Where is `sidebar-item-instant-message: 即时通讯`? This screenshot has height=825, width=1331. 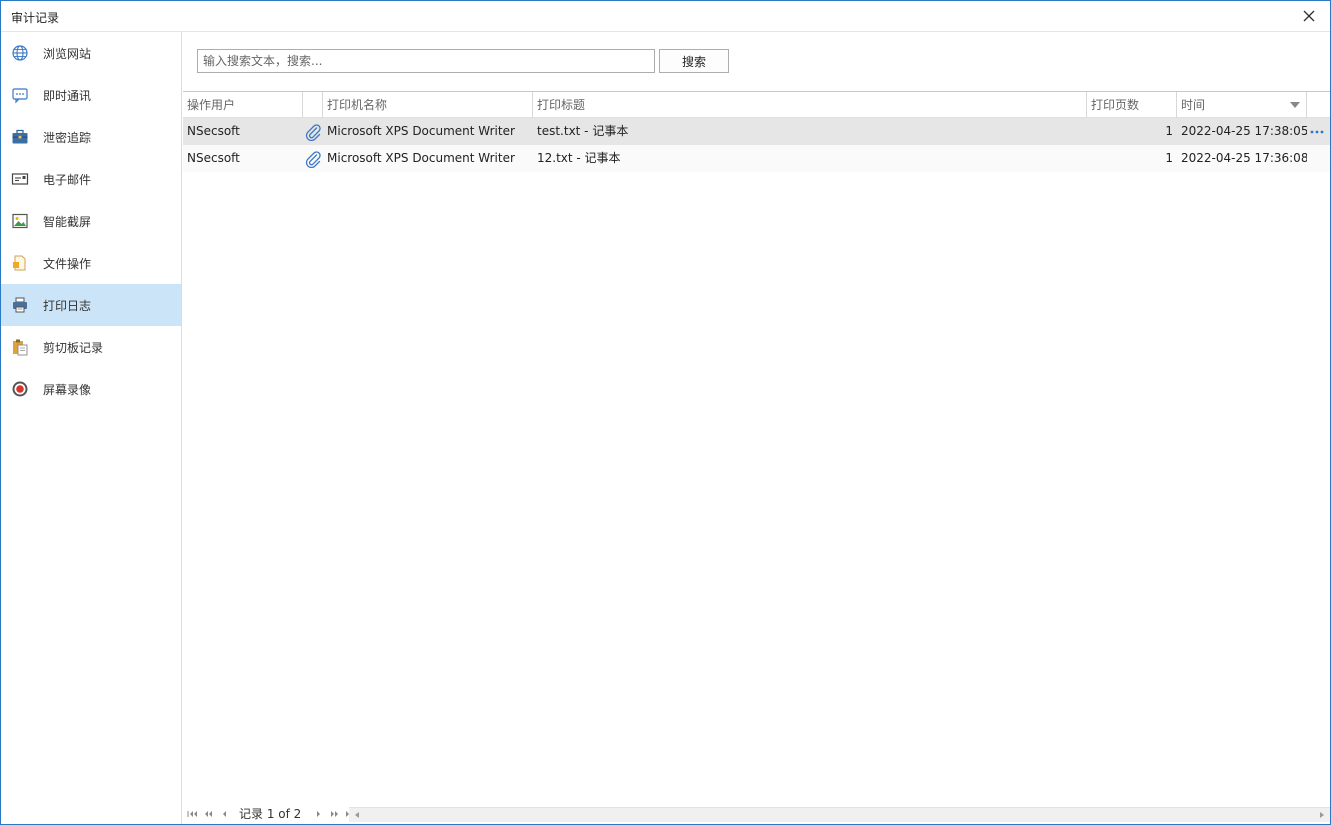
sidebar-item-instant-message: 即时通讯 is located at coordinates (91, 95).